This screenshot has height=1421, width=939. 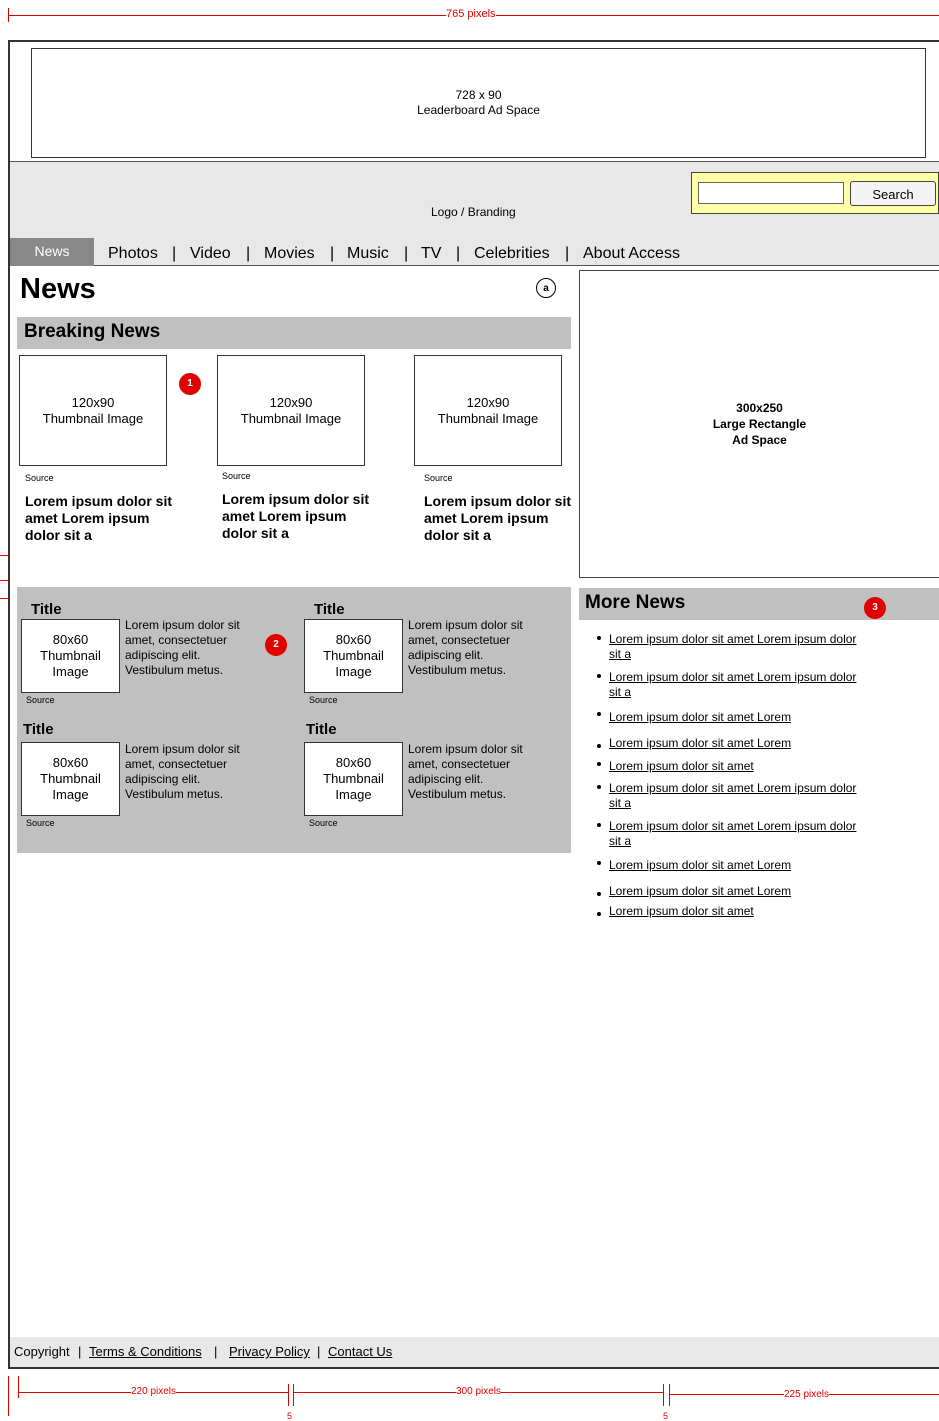 What do you see at coordinates (875, 608) in the screenshot?
I see `annotation-marker-3: 3` at bounding box center [875, 608].